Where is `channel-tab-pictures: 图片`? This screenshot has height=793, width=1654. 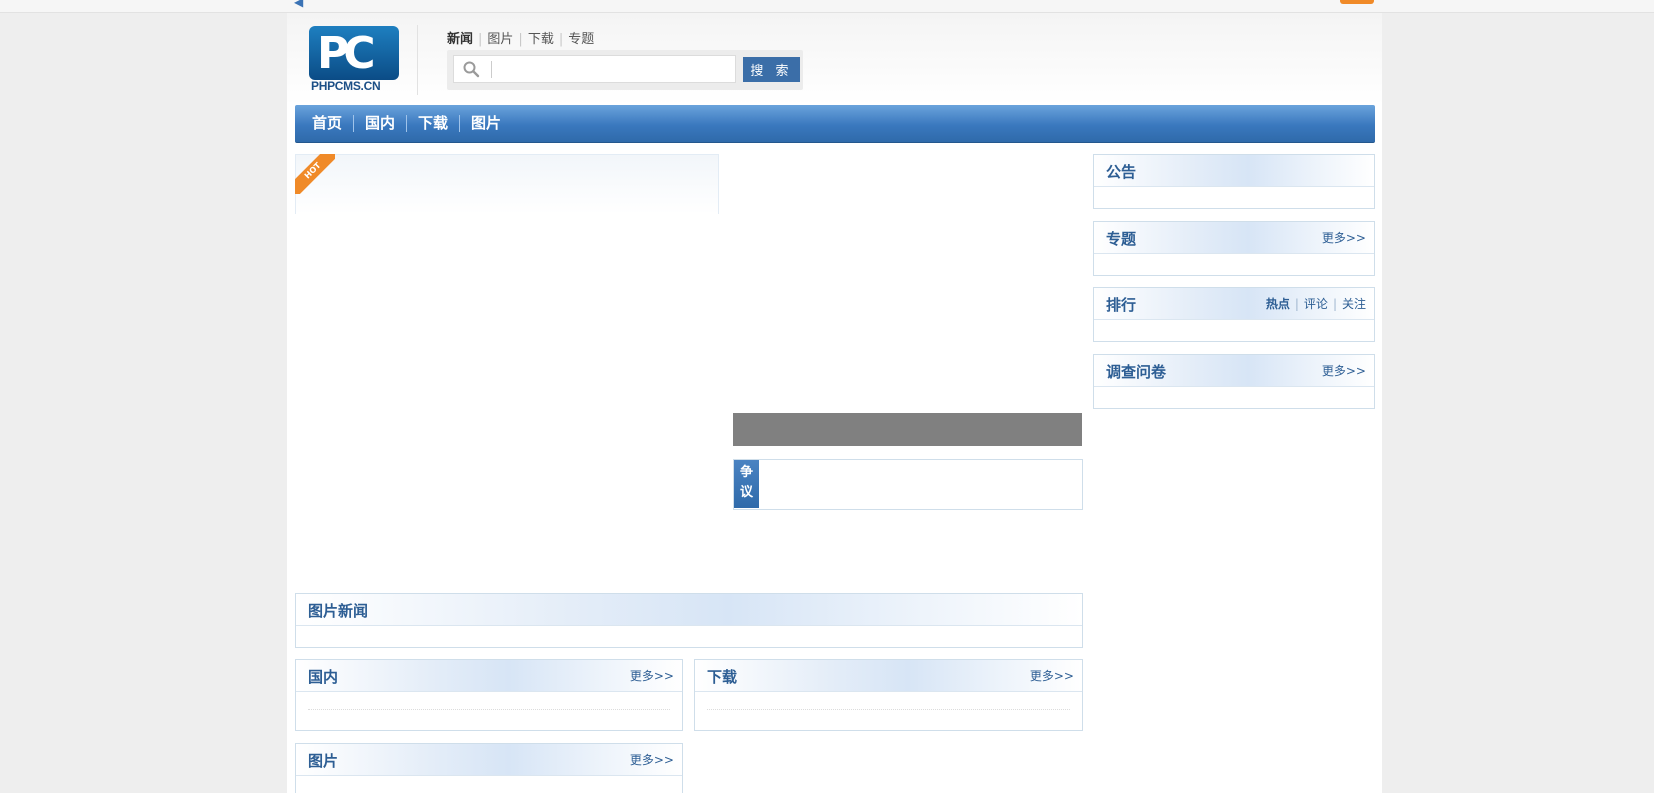
channel-tab-pictures: 图片 is located at coordinates (500, 39).